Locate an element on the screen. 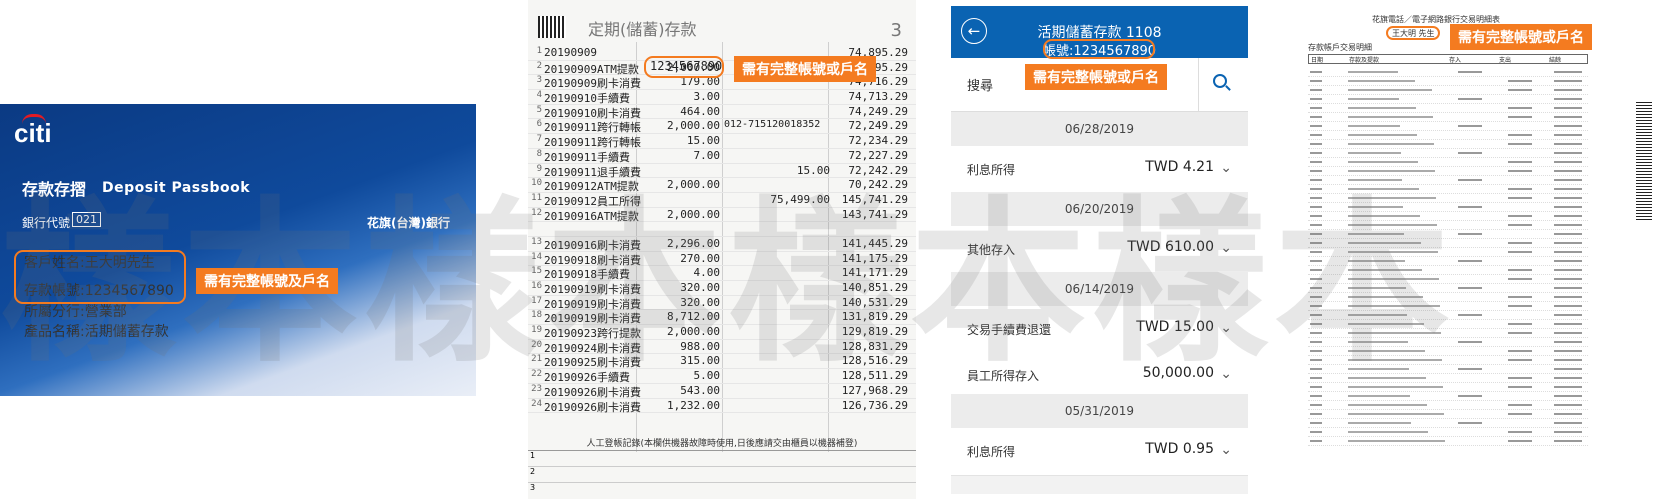 This screenshot has width=1672, height=499. transaction-amount: TWD 610.00 is located at coordinates (1170, 247).